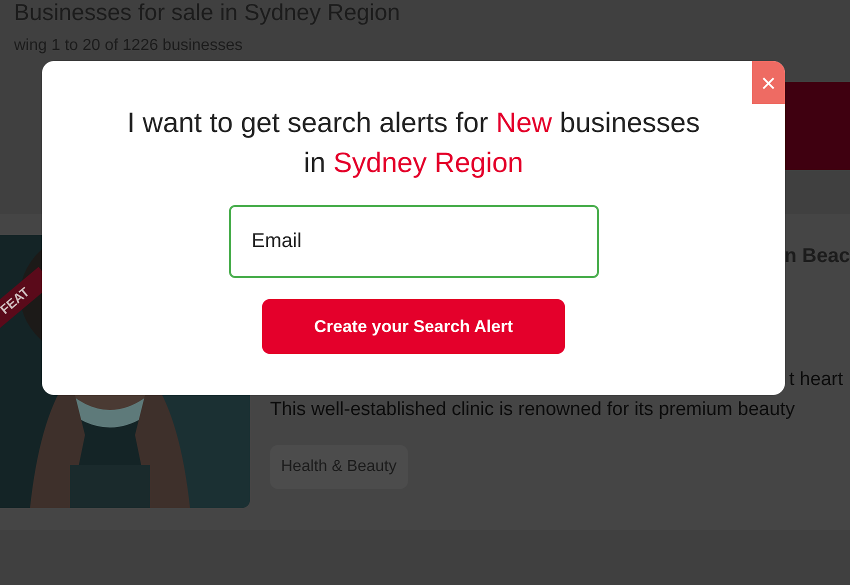  Describe the element at coordinates (413, 143) in the screenshot. I see `modal-title: I want to get search alerts for New businesses in Sydney Region` at that location.